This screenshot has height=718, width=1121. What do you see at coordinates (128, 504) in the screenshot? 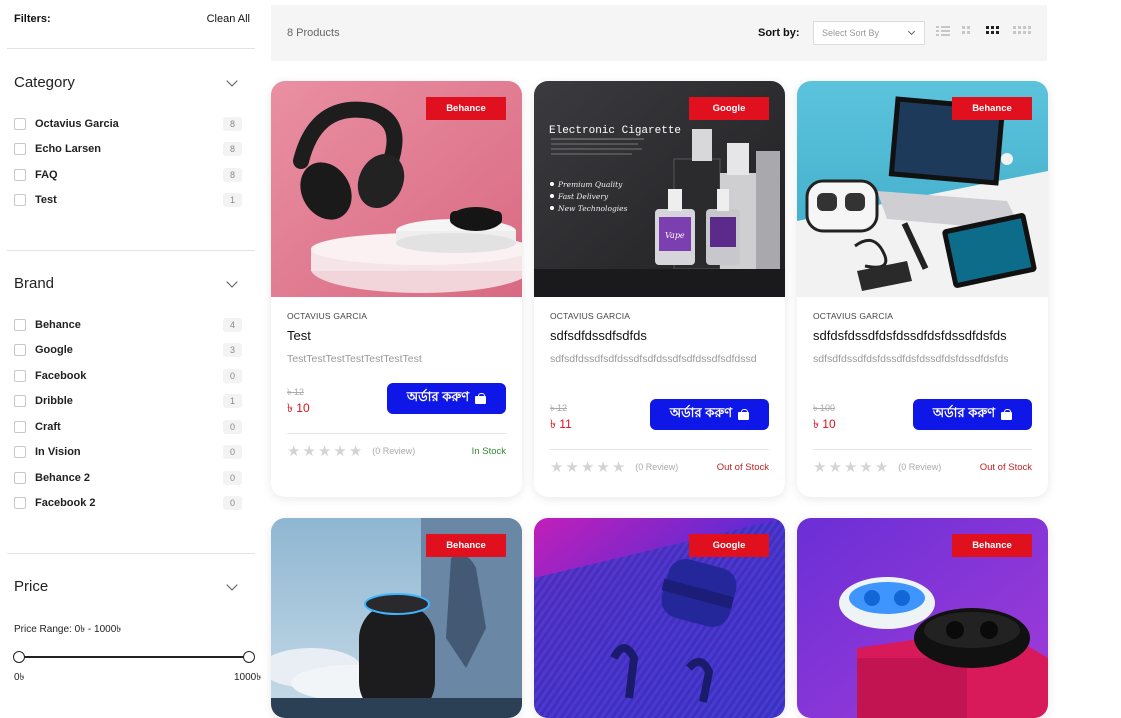
I see `brand-option: Facebook 2 0` at bounding box center [128, 504].